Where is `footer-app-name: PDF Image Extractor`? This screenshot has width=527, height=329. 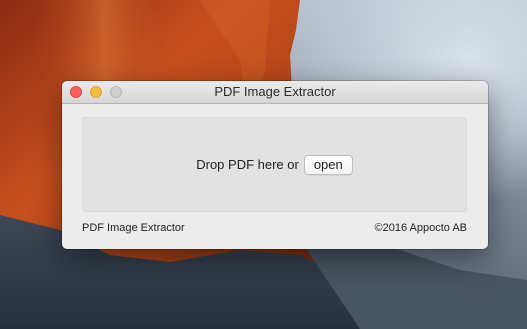
footer-app-name: PDF Image Extractor is located at coordinates (133, 228).